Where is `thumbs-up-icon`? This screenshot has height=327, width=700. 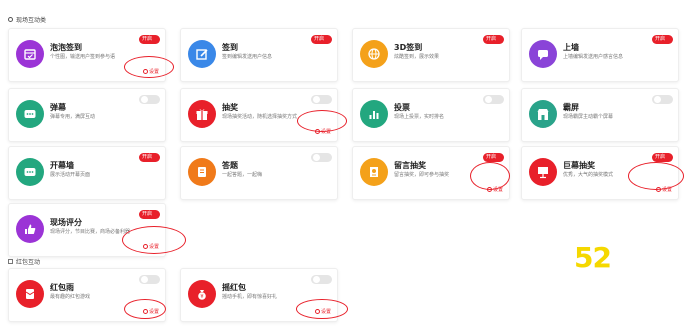
thumbs-up-icon is located at coordinates (30, 229).